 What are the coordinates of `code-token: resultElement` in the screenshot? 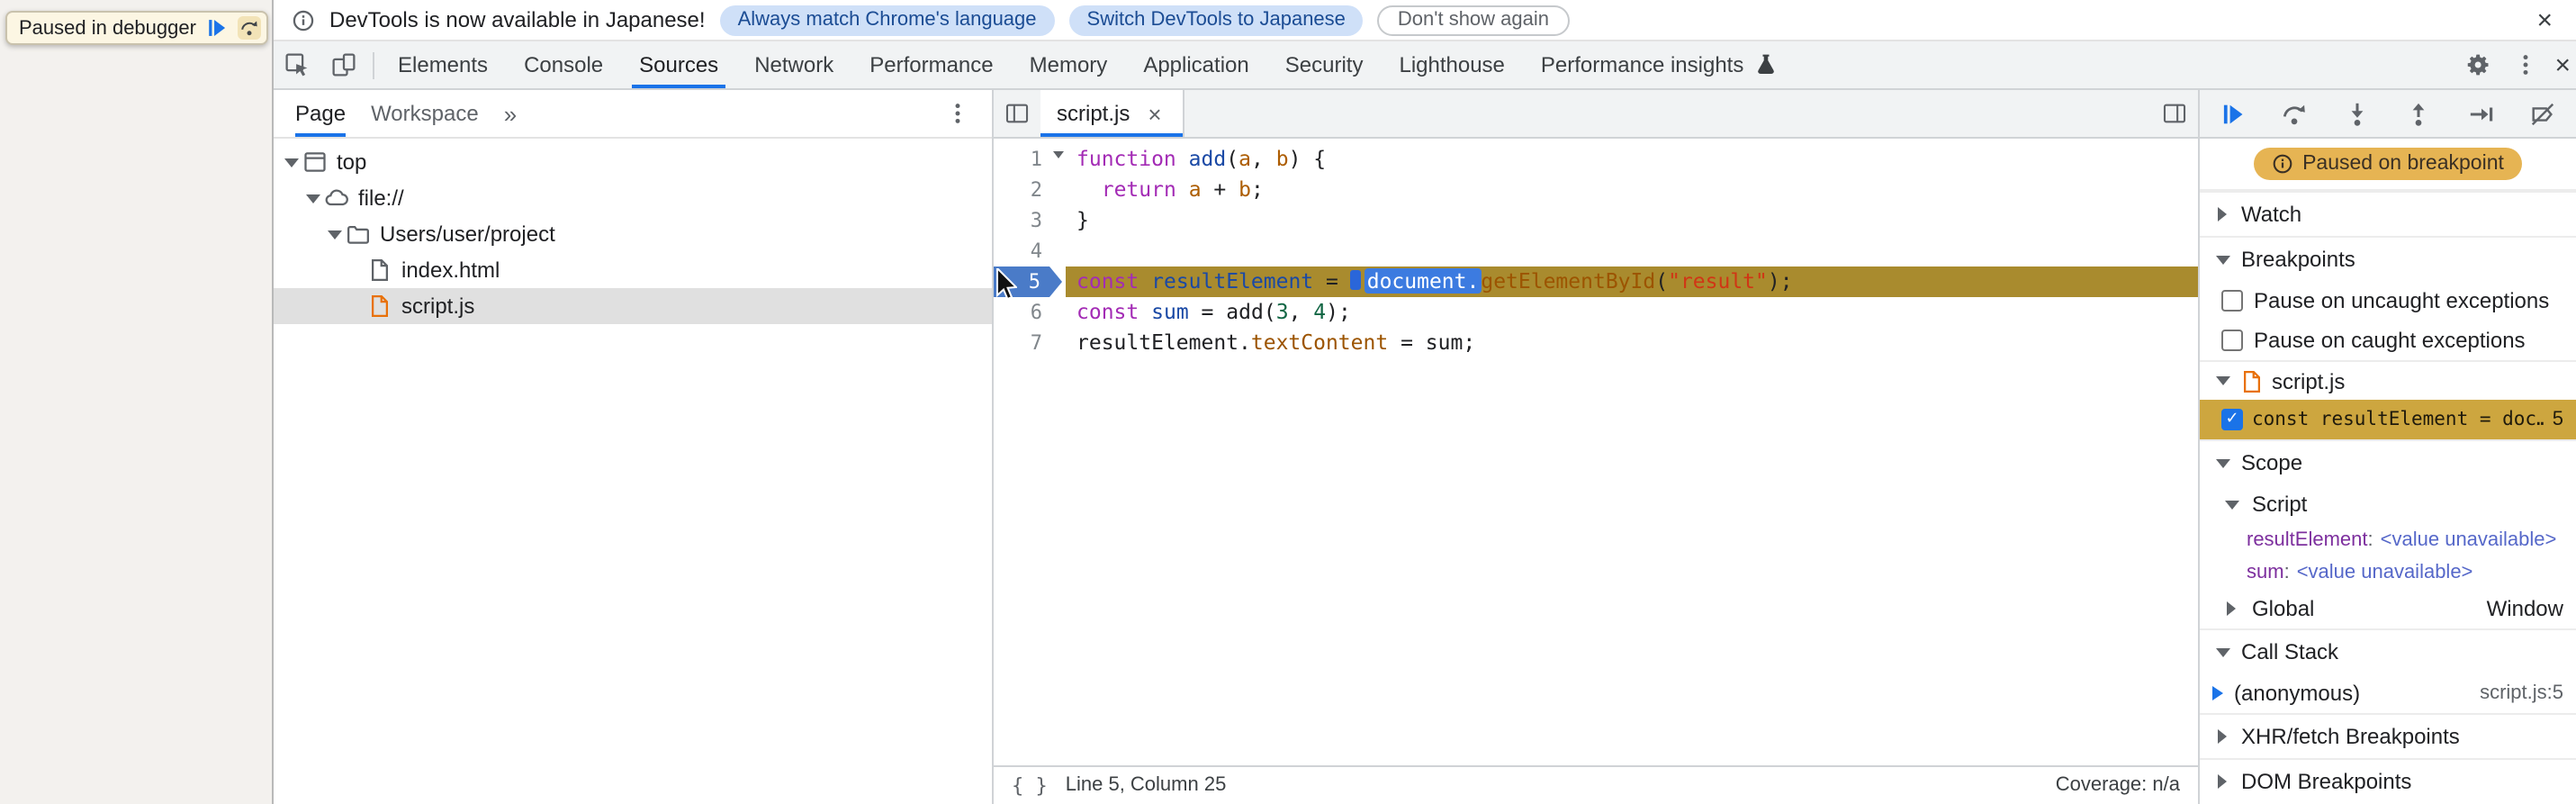 It's located at (1232, 281).